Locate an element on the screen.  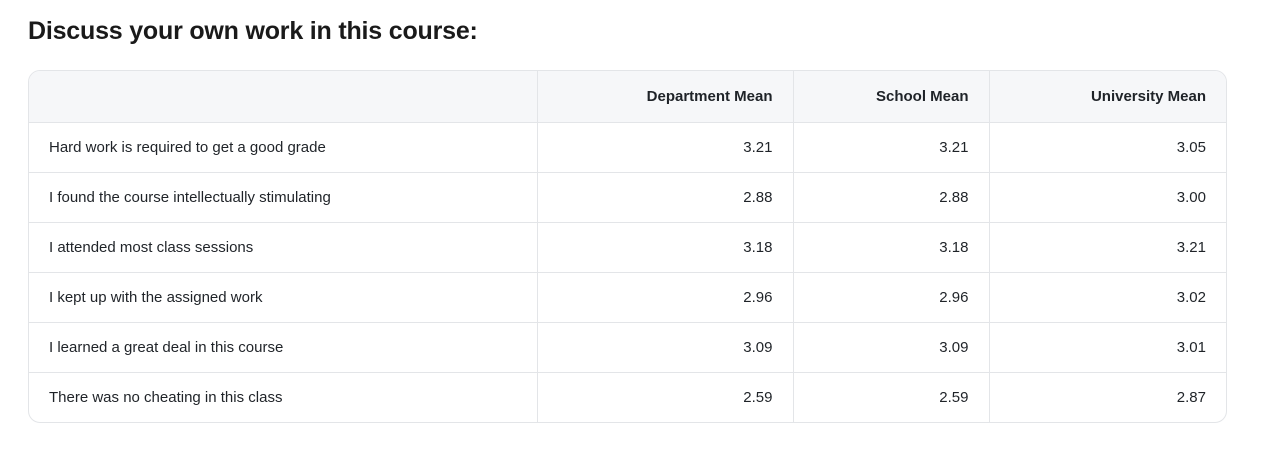
university-mean-cell: 3.05 is located at coordinates (1107, 147).